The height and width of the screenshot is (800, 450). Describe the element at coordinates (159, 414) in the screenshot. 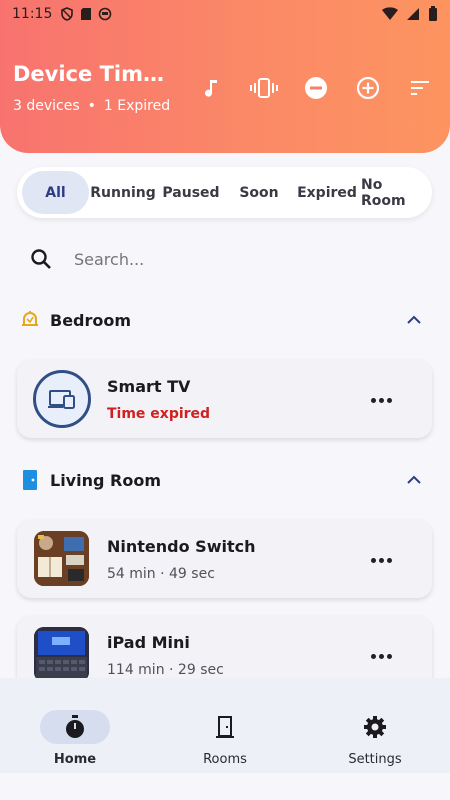

I see `device-status: Time expired` at that location.